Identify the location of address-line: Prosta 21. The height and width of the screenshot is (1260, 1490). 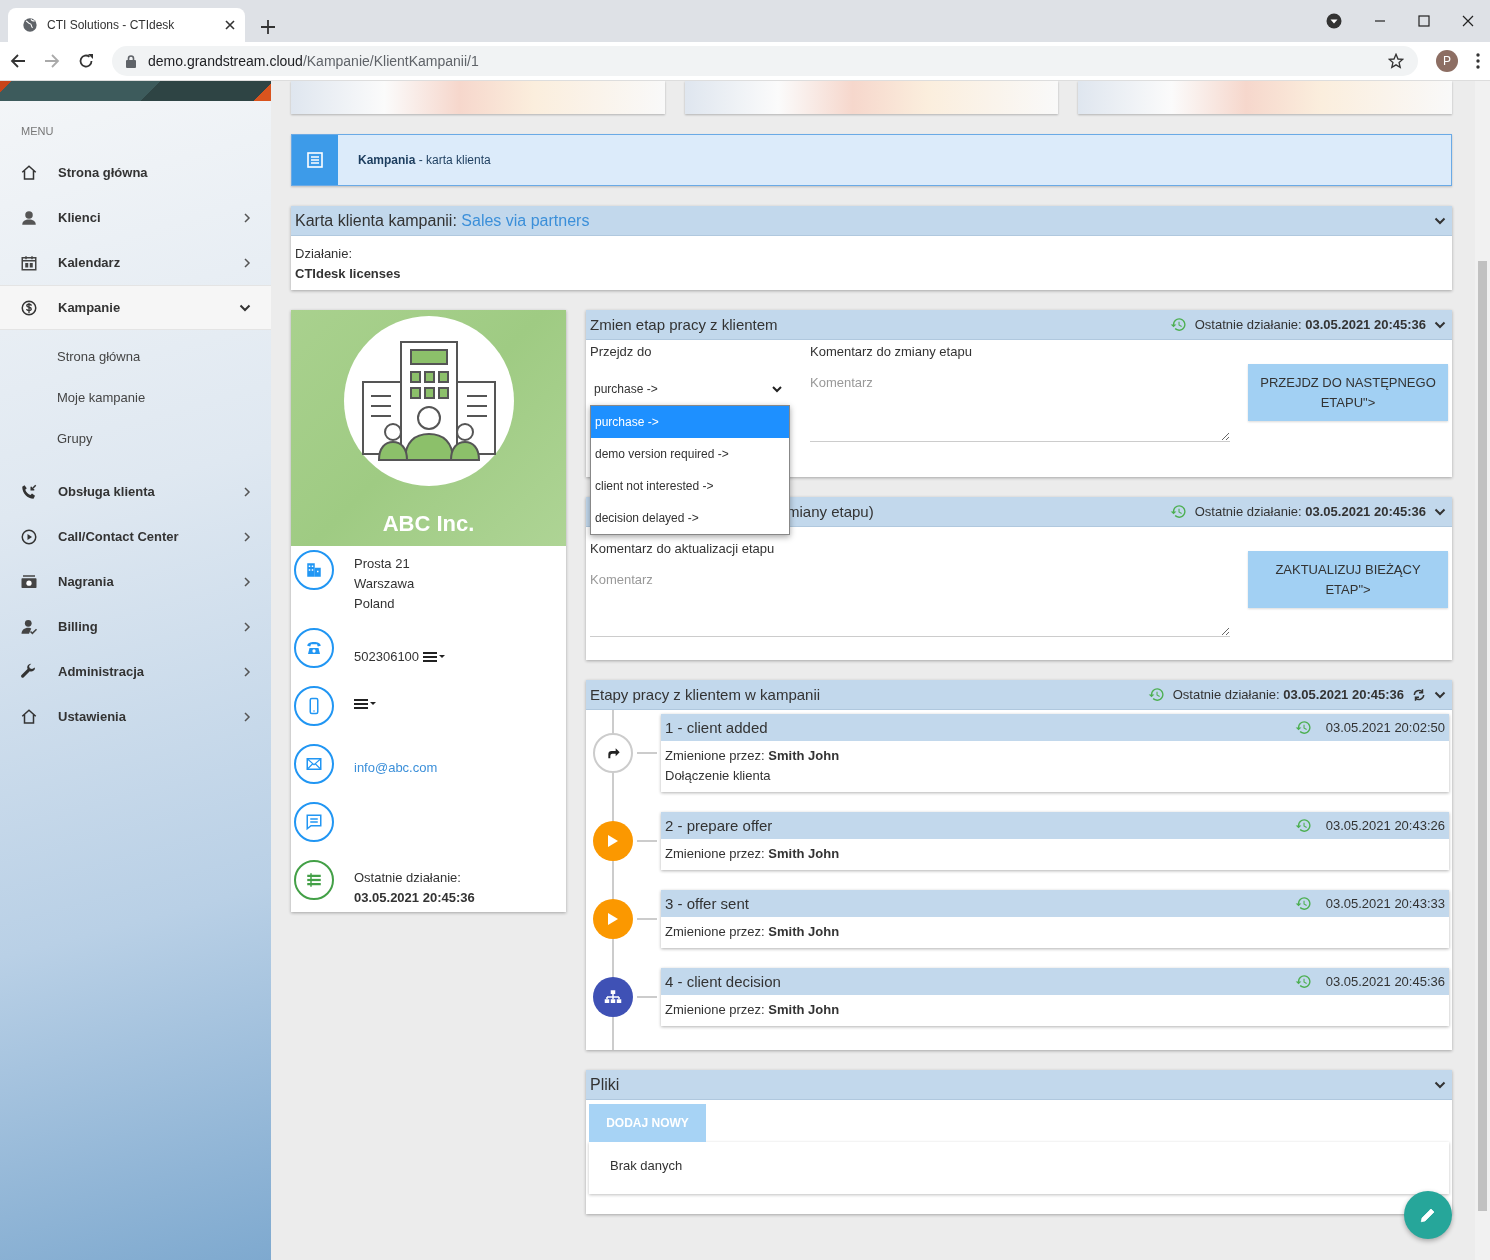
(382, 564).